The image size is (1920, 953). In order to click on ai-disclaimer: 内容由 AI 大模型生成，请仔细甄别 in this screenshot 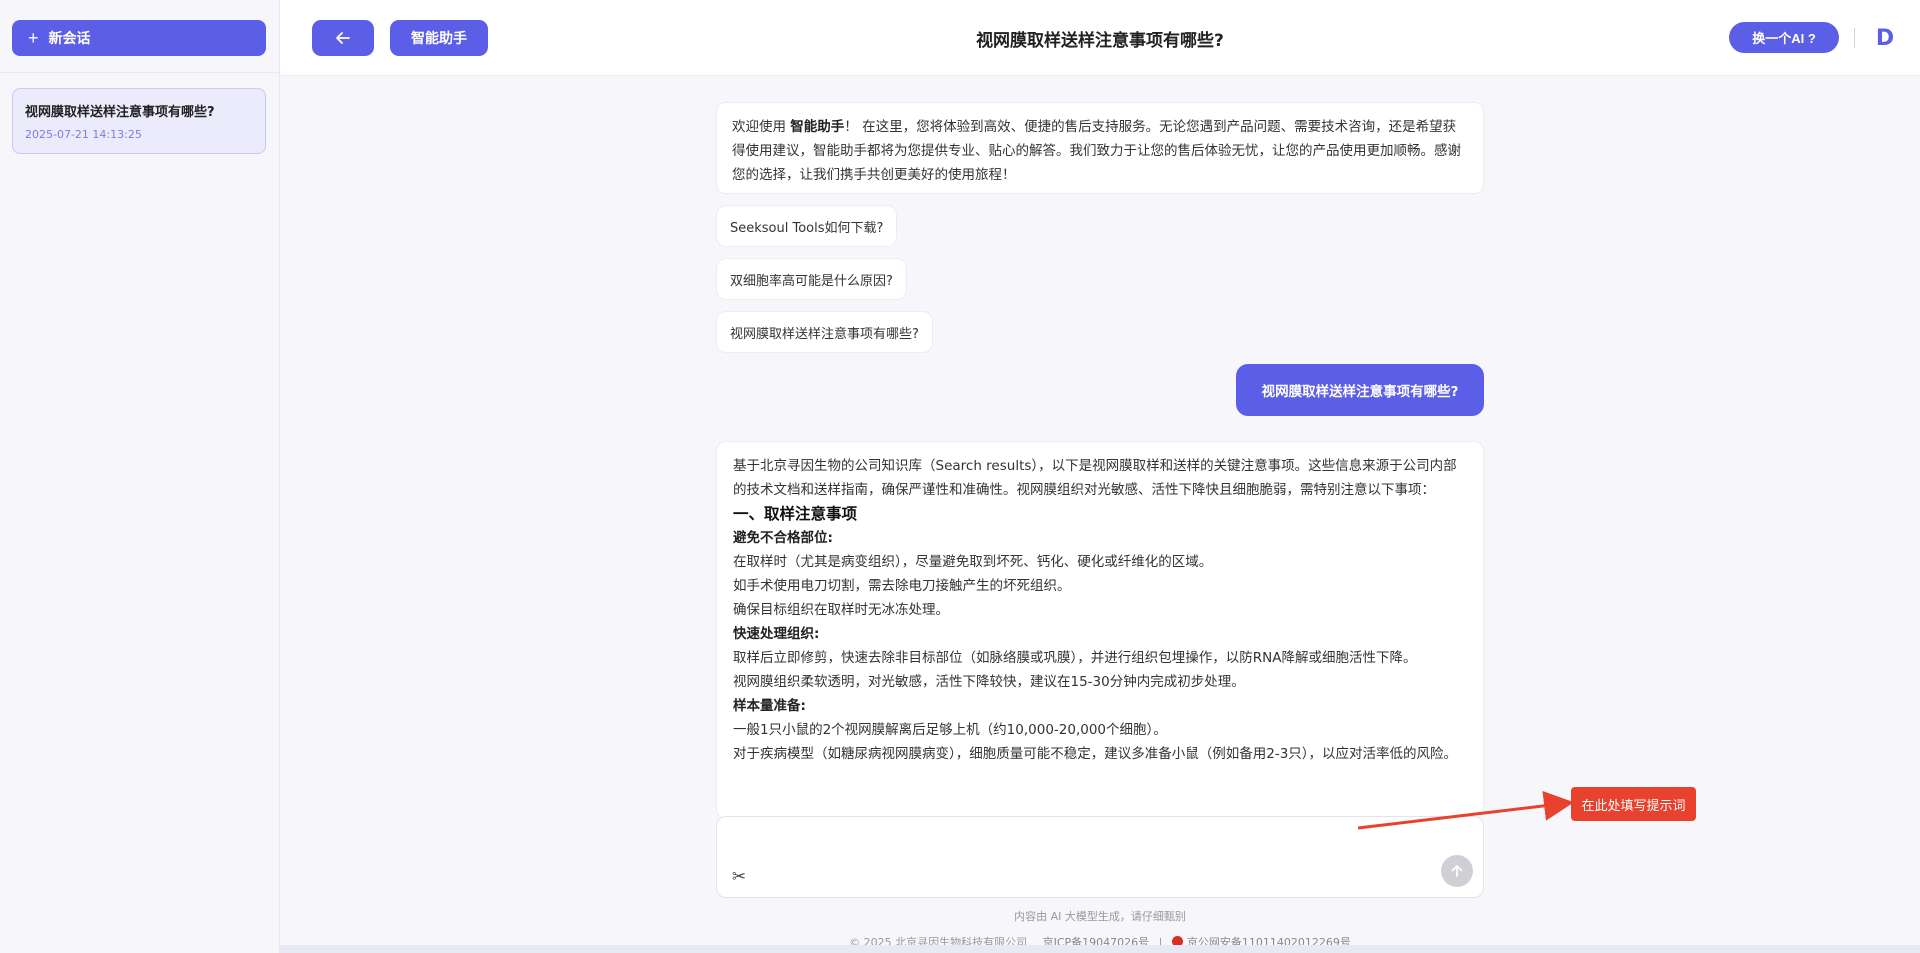, I will do `click(1100, 916)`.